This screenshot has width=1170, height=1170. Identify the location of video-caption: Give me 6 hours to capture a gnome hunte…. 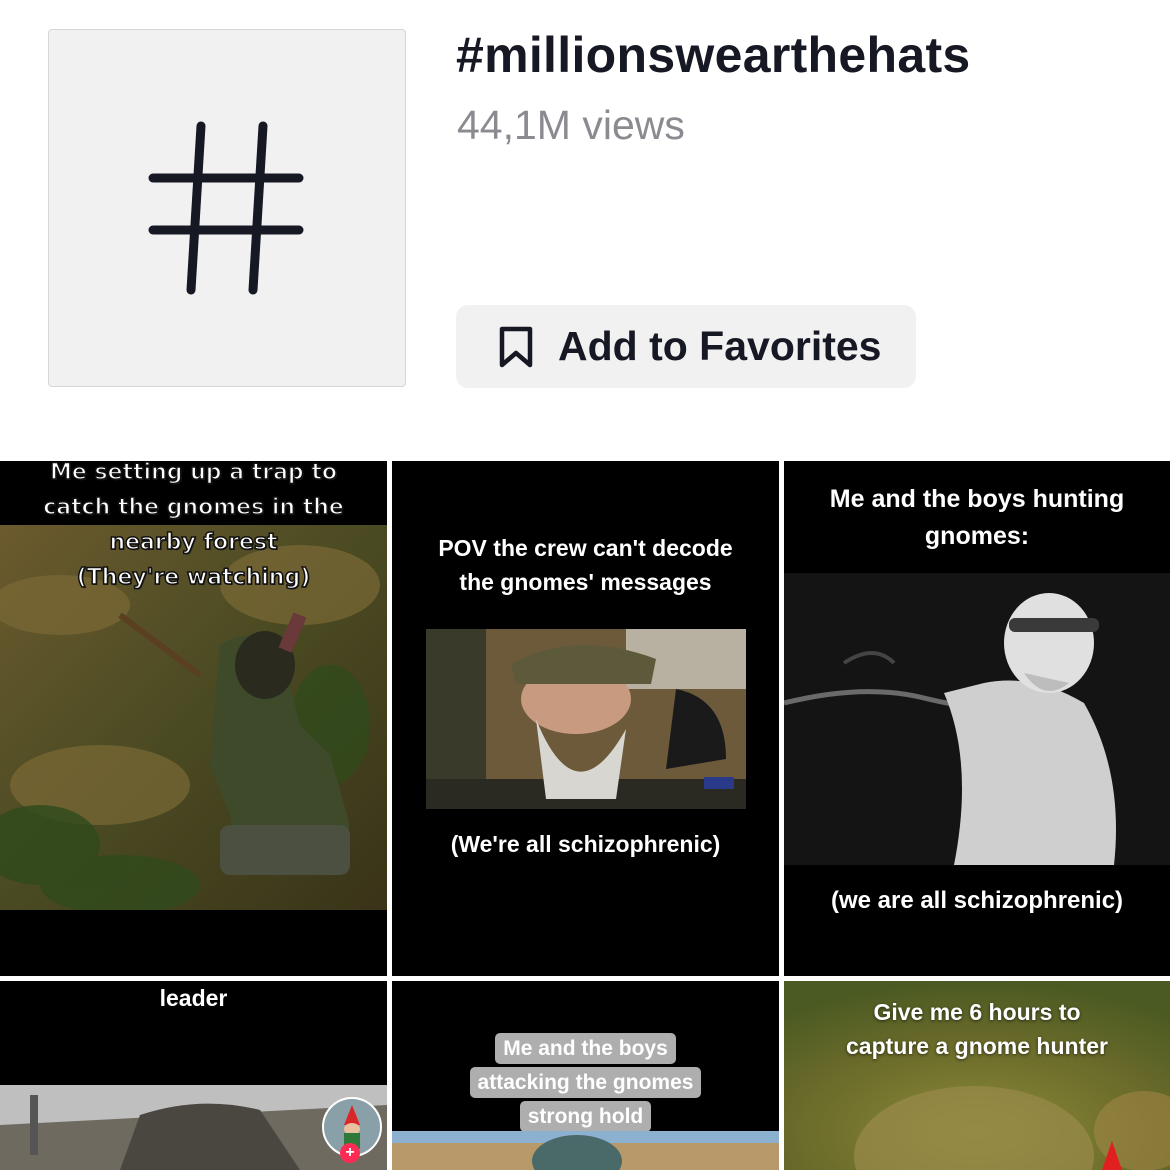
(977, 1029).